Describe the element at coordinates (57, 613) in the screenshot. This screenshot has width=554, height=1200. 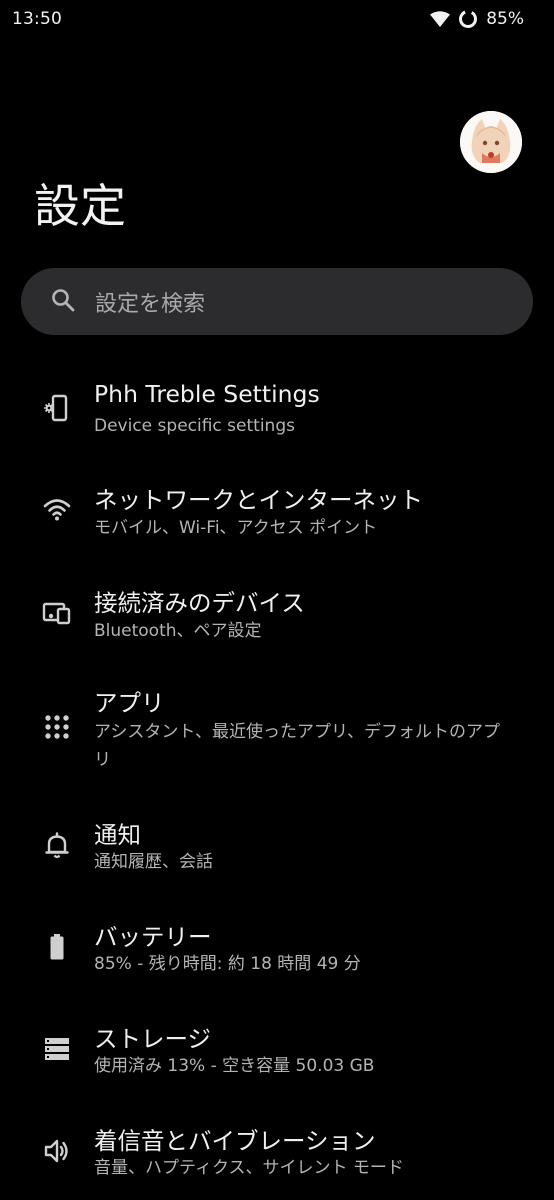
I see `connected-devices-icon` at that location.